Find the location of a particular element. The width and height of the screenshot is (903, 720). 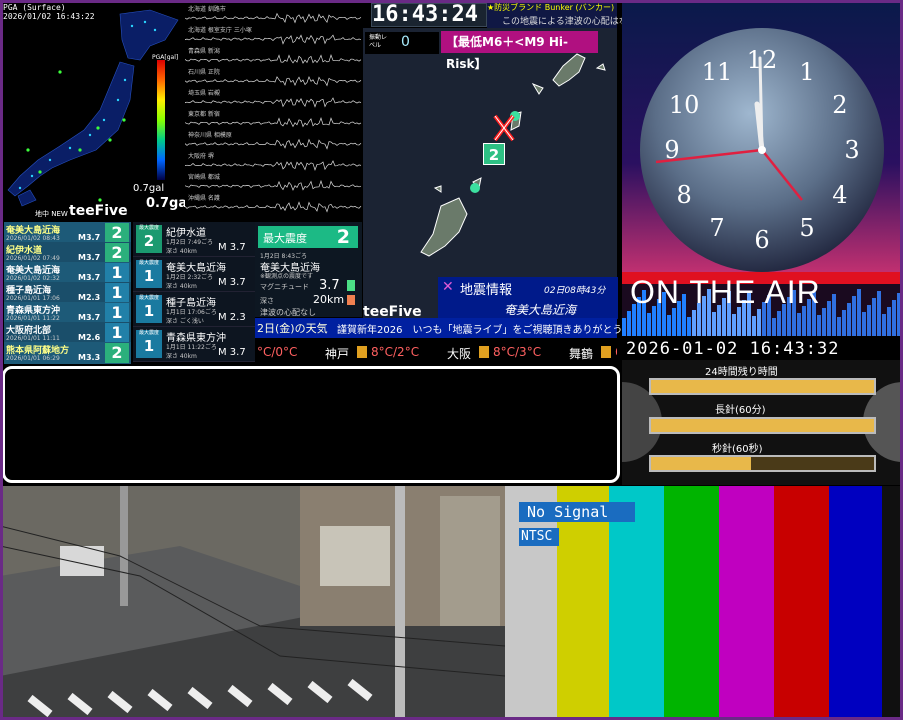

history-time: 2026/01/01 11:22 is located at coordinates (33, 318).